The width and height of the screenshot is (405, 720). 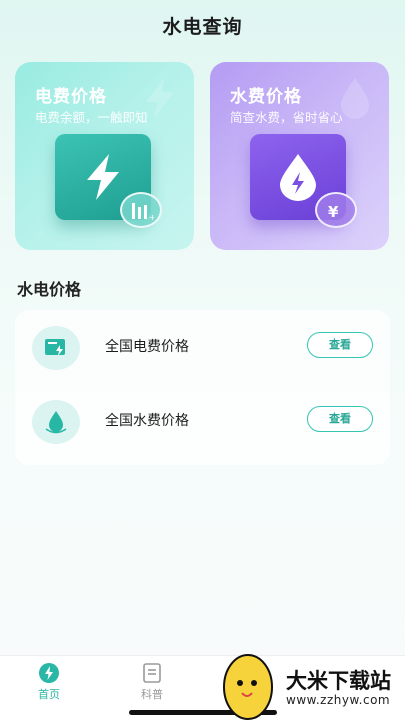 What do you see at coordinates (152, 673) in the screenshot?
I see `document-icon` at bounding box center [152, 673].